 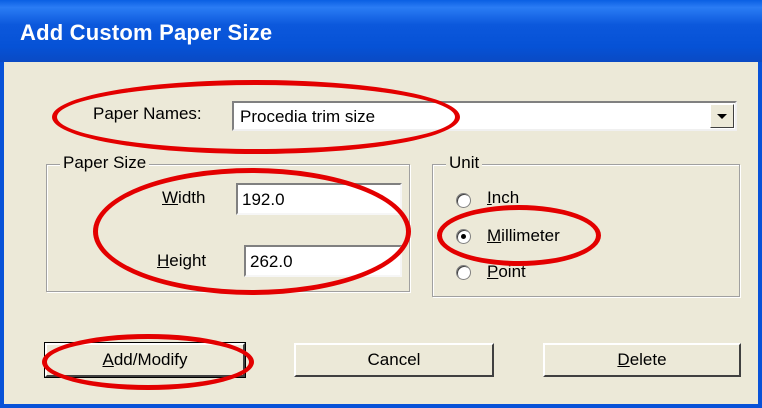 I want to click on height-value: 262.0, so click(x=271, y=262).